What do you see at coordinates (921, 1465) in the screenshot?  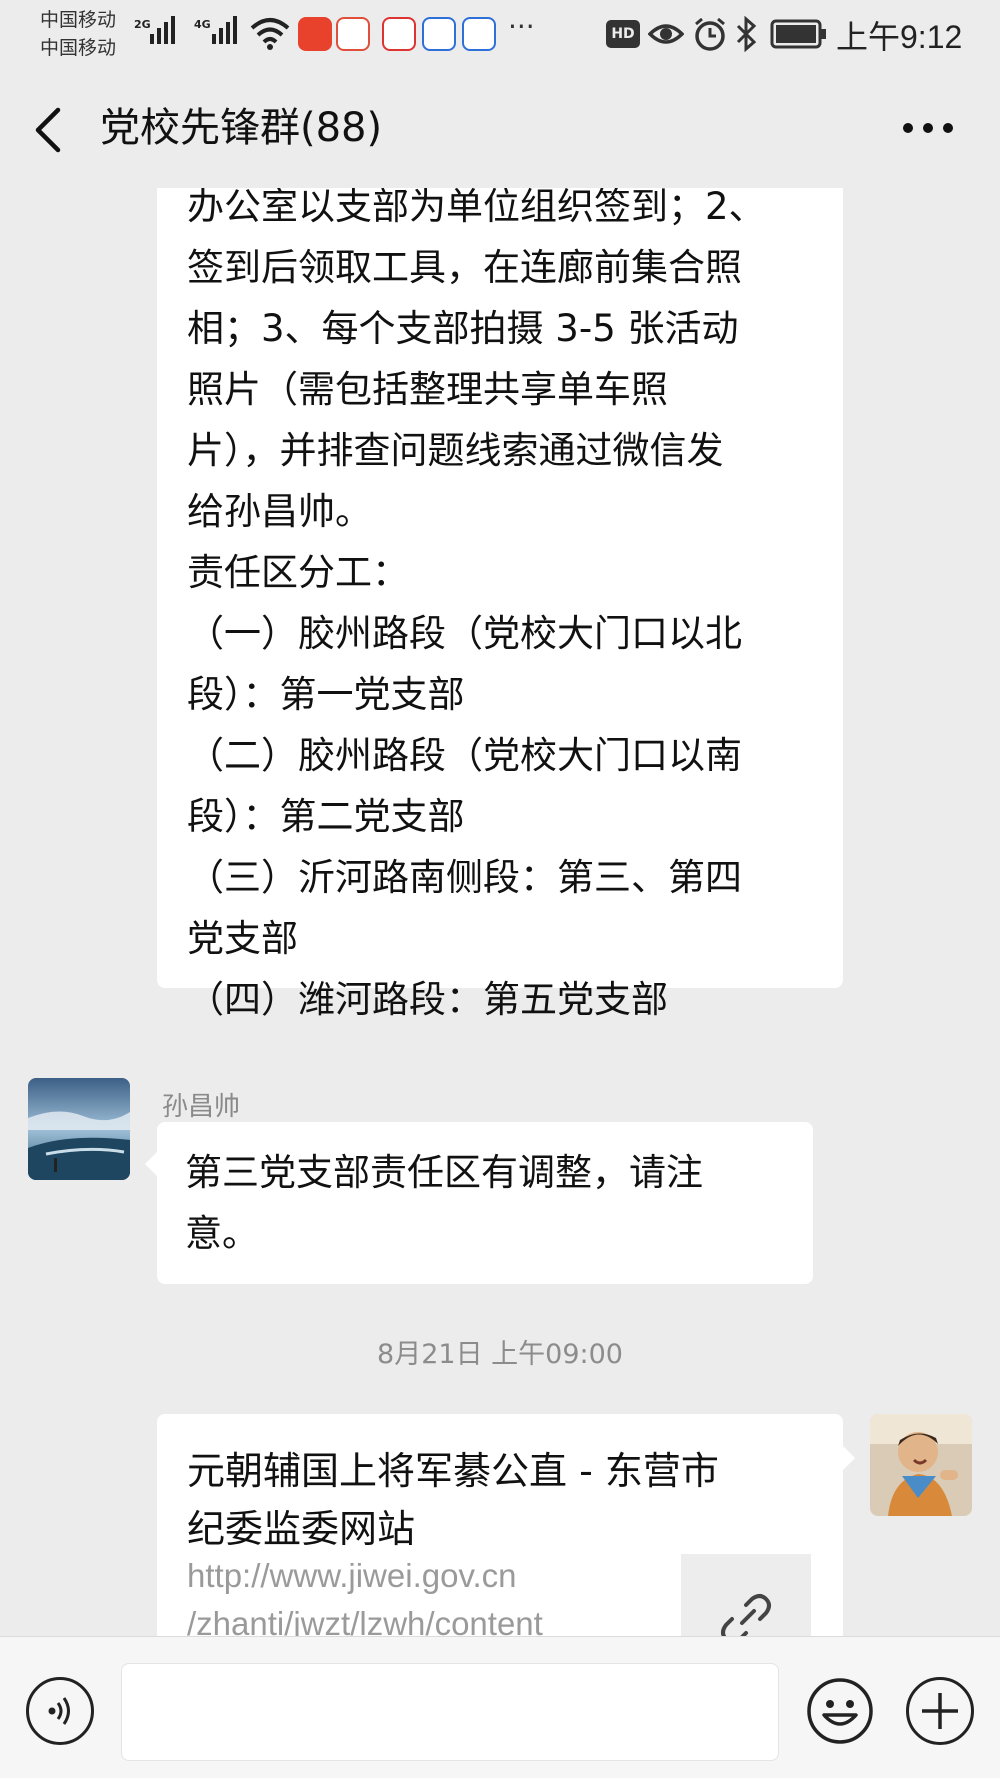 I see `self-avatar` at bounding box center [921, 1465].